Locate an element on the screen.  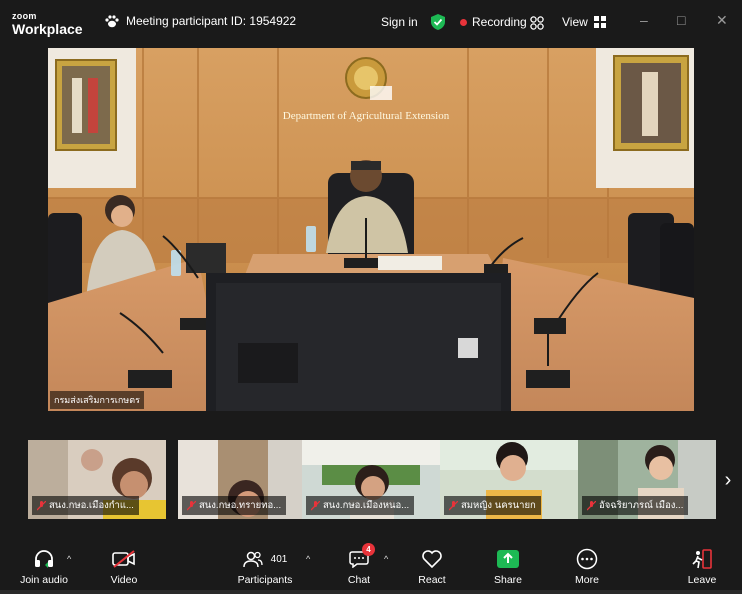
gallery-grid-icon is located at coordinates (537, 23).